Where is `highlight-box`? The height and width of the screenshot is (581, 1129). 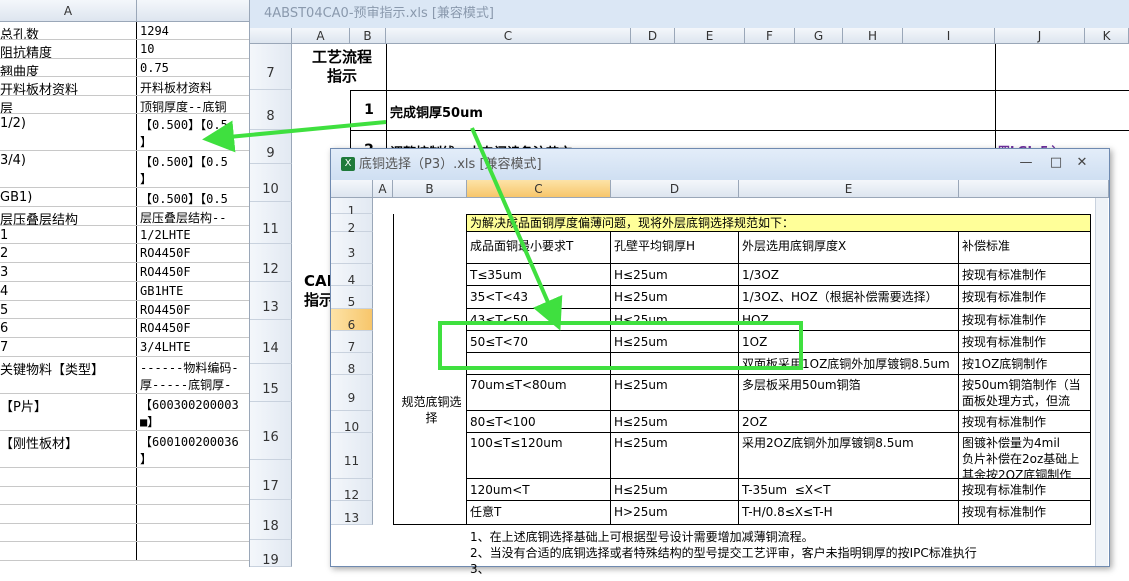 highlight-box is located at coordinates (620, 345).